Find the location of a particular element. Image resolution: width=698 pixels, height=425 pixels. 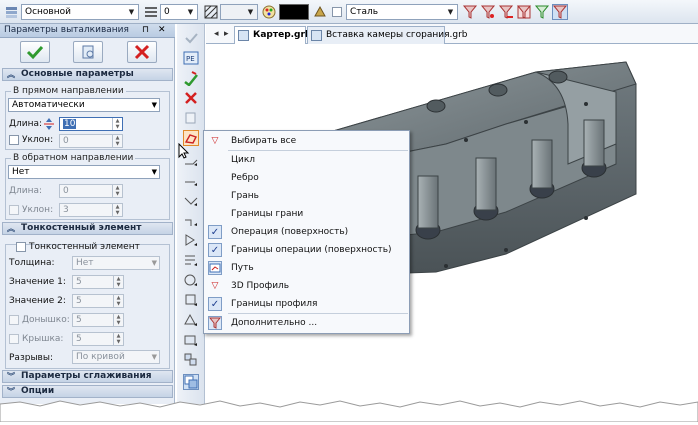

cancel-icon is located at coordinates (191, 98).